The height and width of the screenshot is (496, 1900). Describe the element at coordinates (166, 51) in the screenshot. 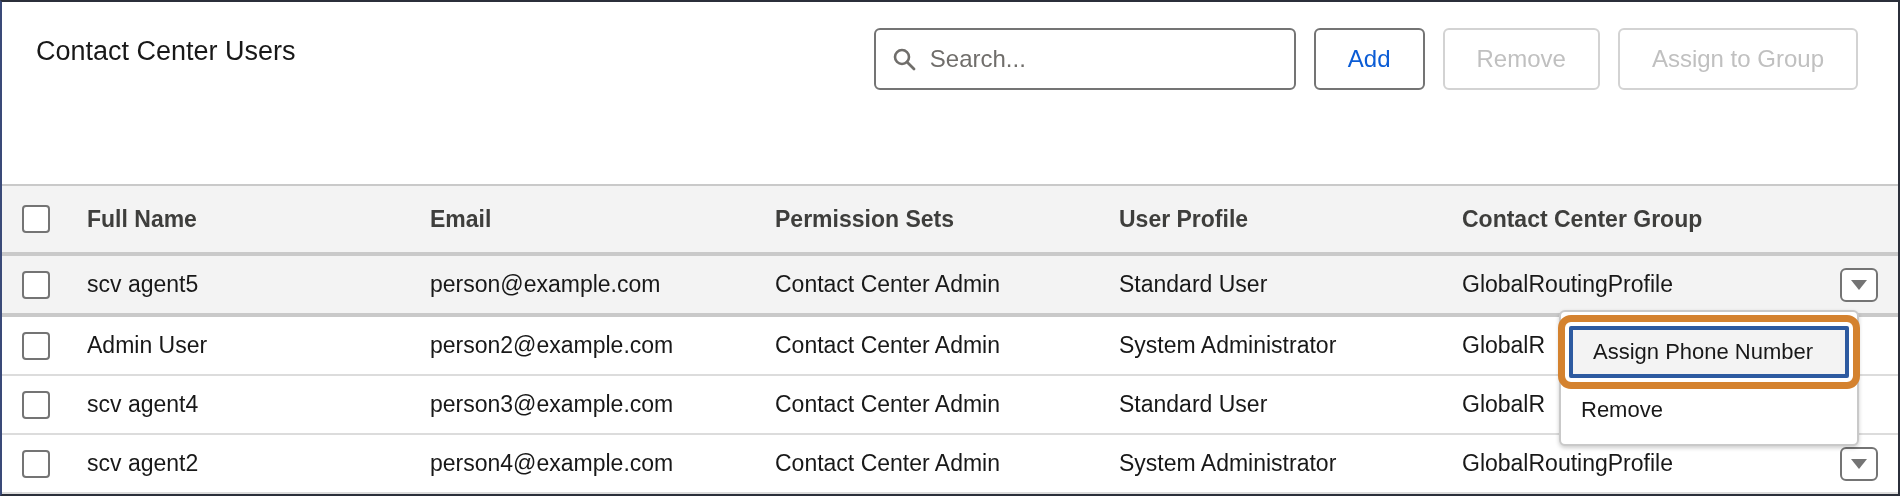

I see `page-title: Contact Center Users` at that location.